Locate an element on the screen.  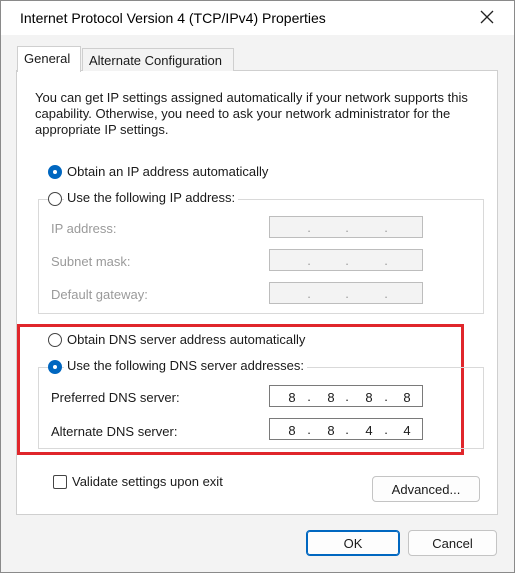
preferred-octet-3: 8 is located at coordinates (369, 397).